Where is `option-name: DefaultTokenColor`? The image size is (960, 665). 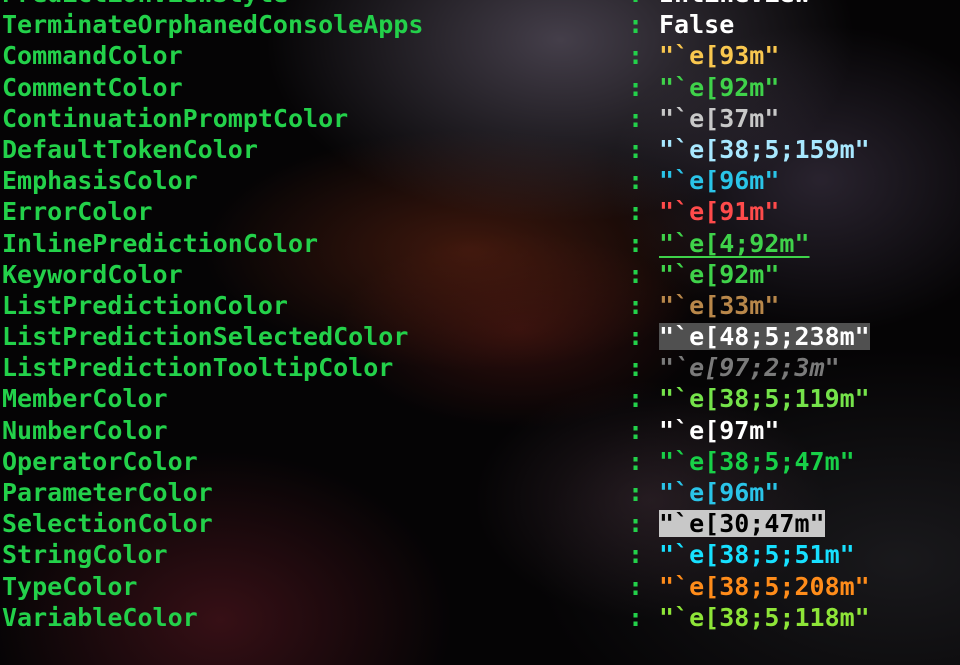 option-name: DefaultTokenColor is located at coordinates (130, 149).